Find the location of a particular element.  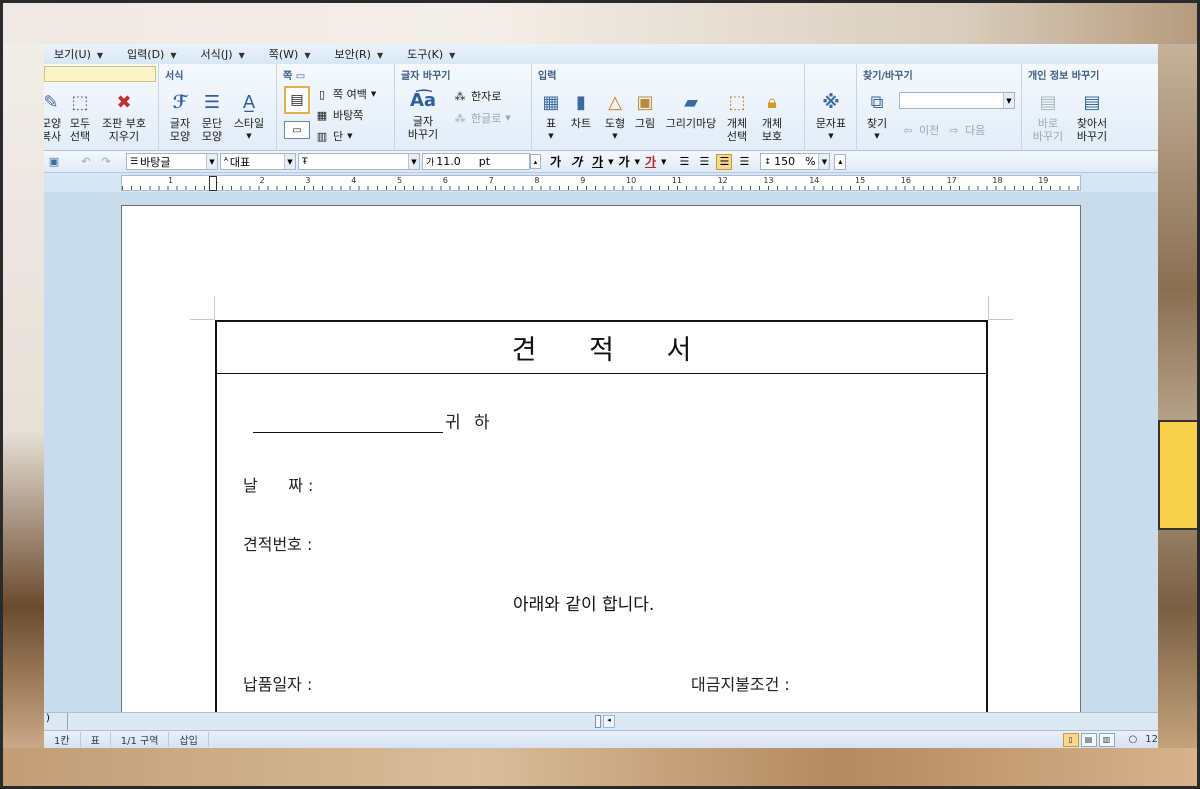

char-map-button: ※ 문자표 ▼ is located at coordinates (831, 116).